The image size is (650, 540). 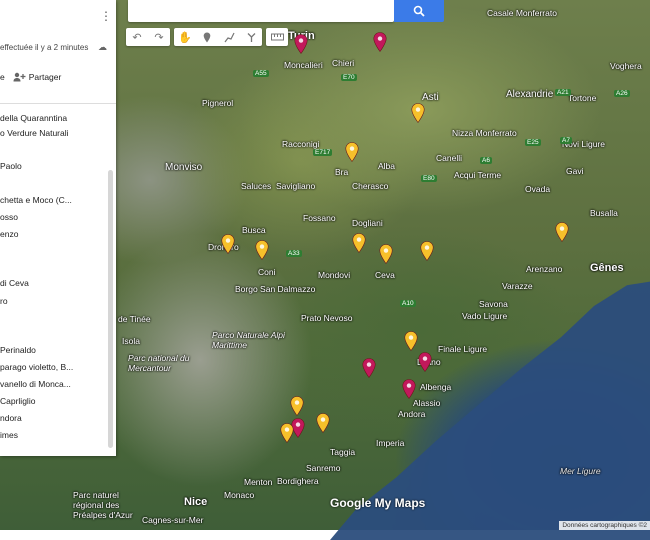 I want to click on route-shield: A26, so click(x=622, y=93).